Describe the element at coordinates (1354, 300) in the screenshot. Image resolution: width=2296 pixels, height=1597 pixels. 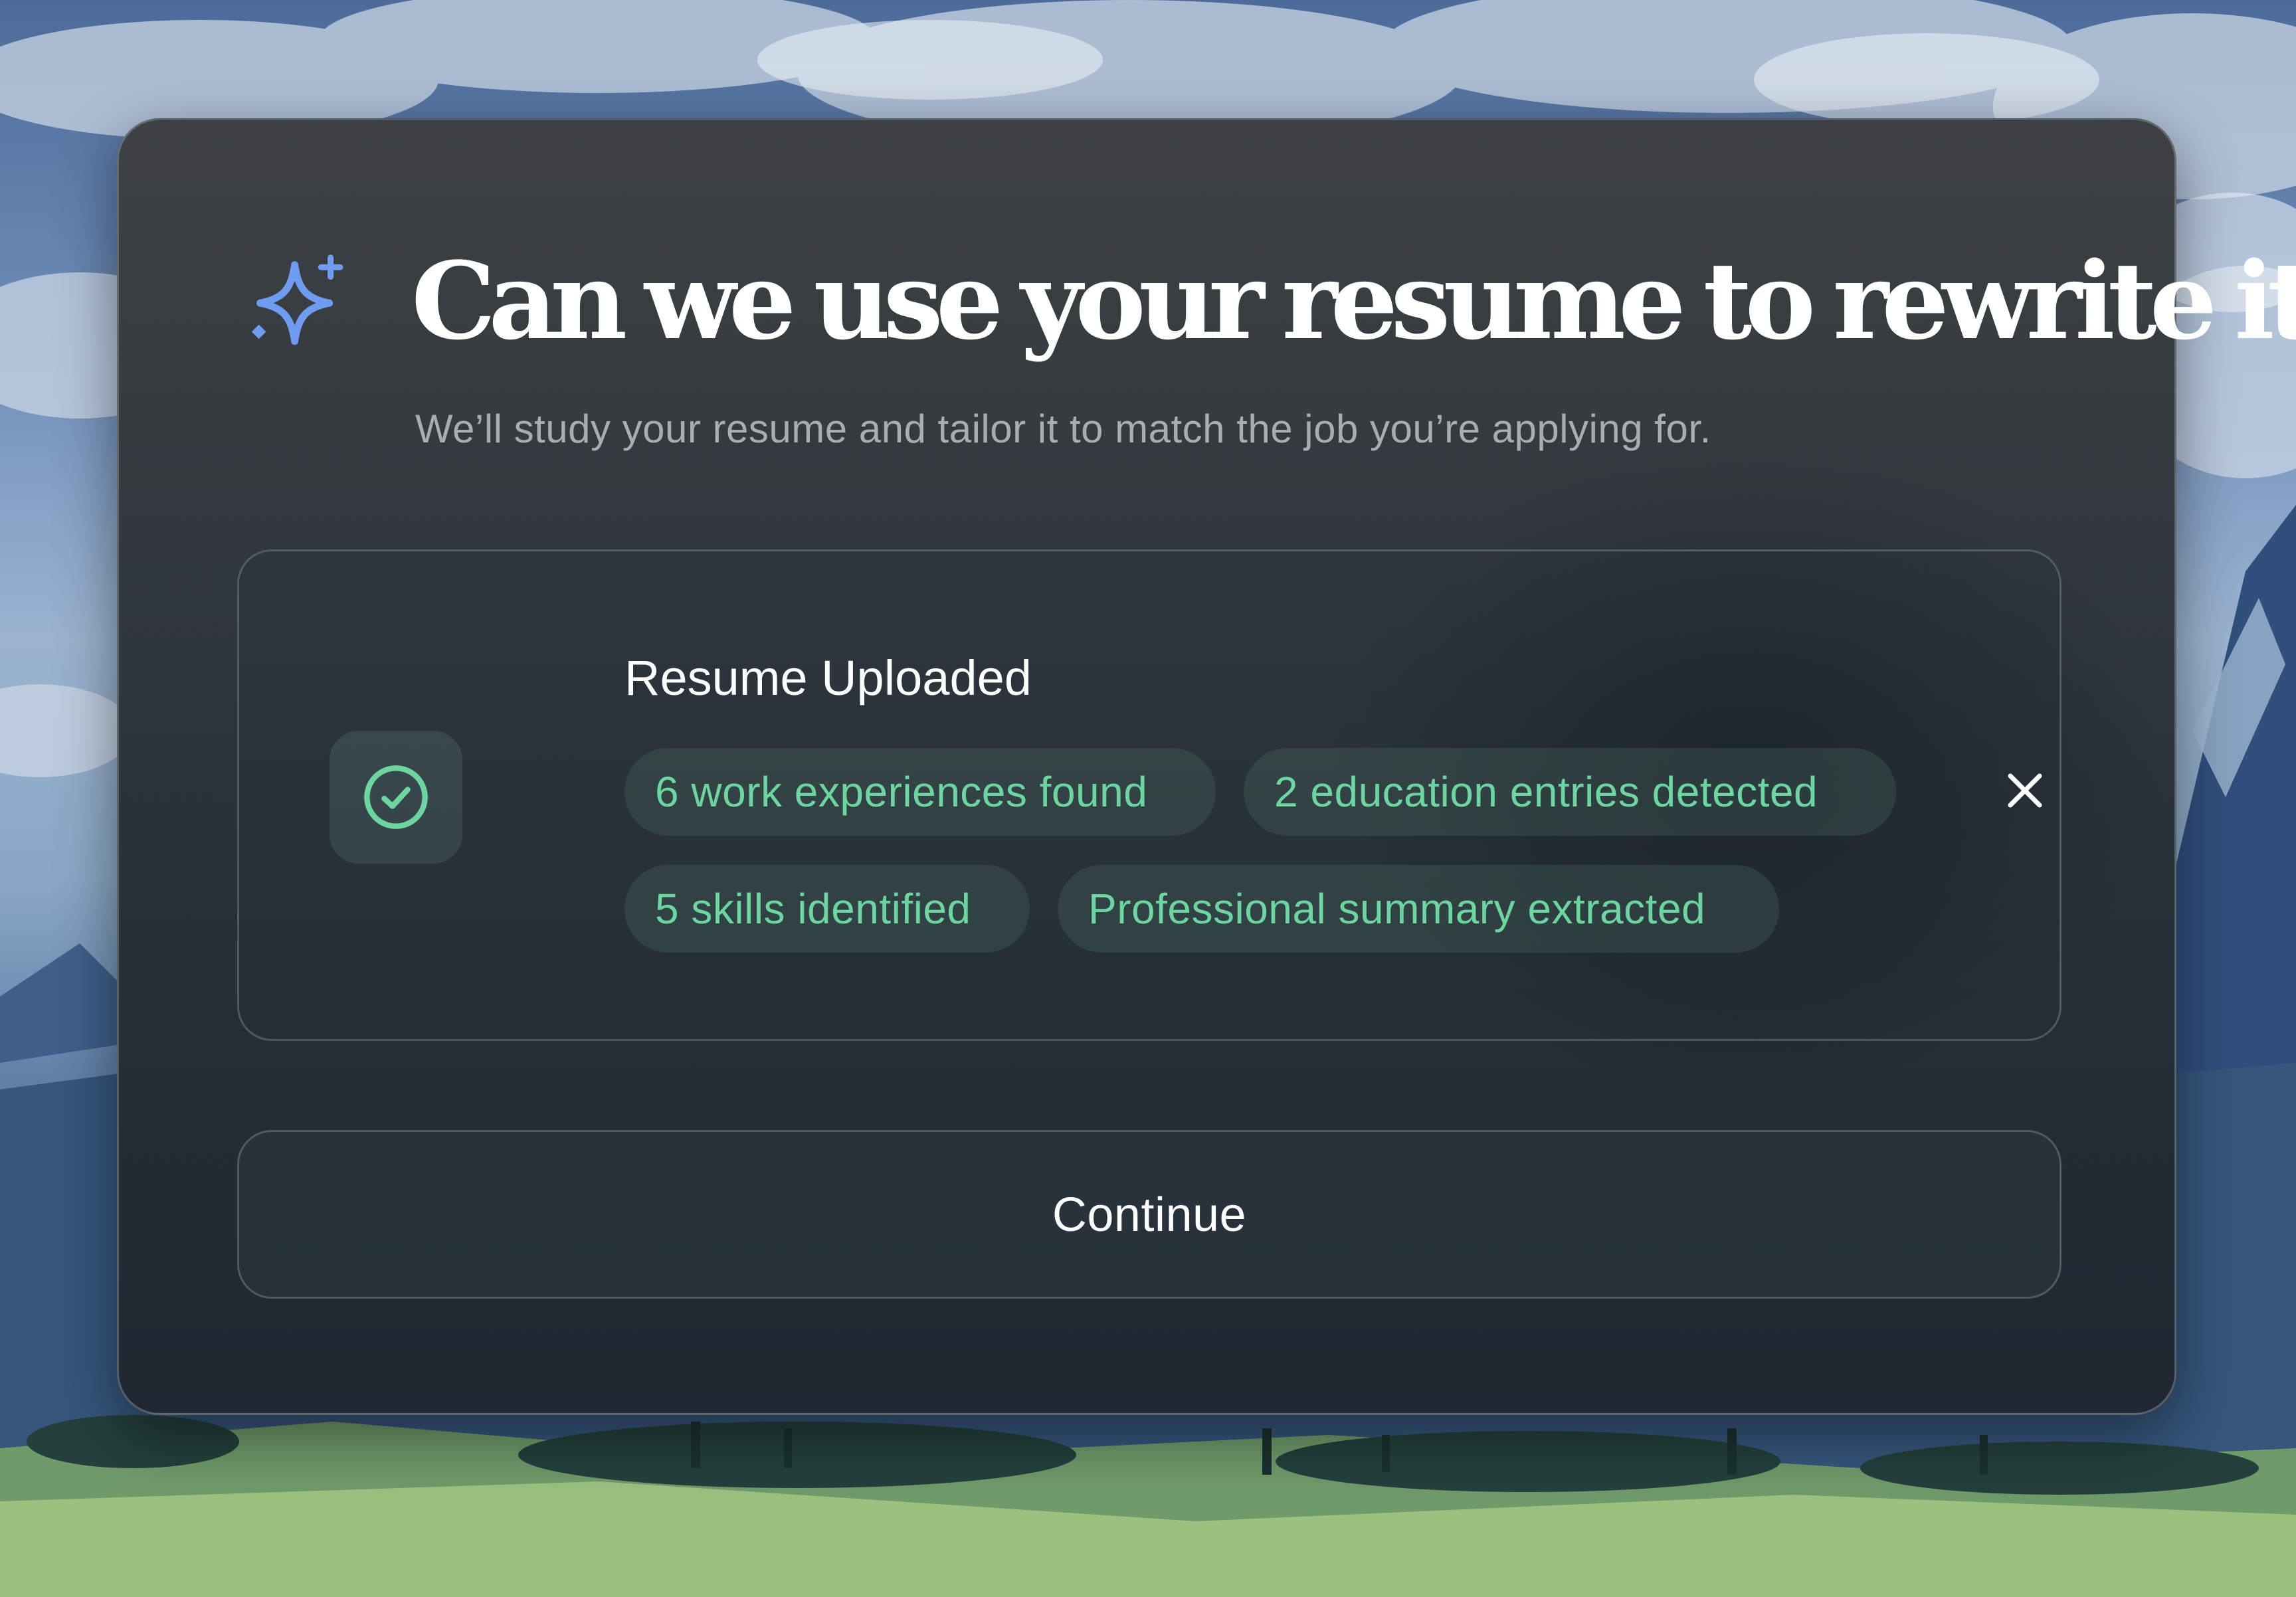
I see `dialog-title: Can we use your resume to rewrite it?` at that location.